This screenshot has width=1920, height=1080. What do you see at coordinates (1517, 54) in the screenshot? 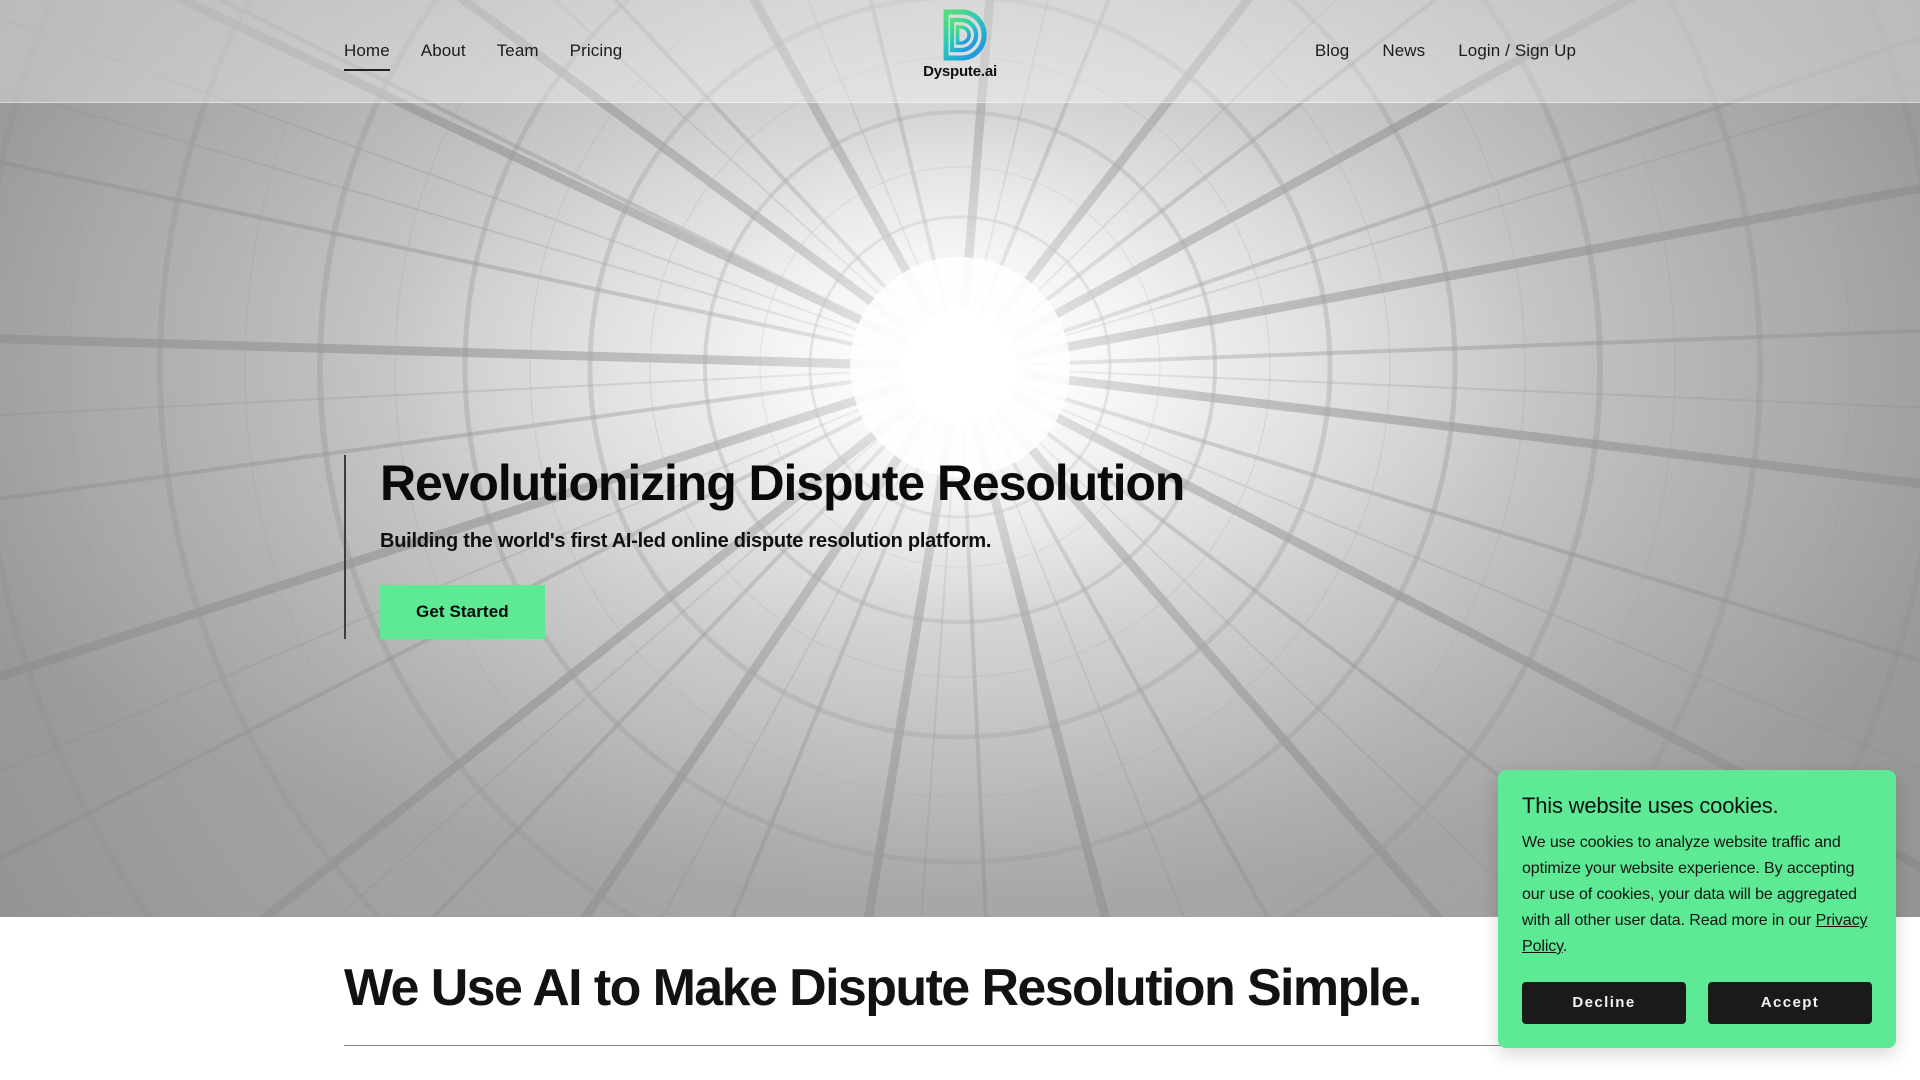
I see `nav-item-login-signup: Login / Sign Up` at bounding box center [1517, 54].